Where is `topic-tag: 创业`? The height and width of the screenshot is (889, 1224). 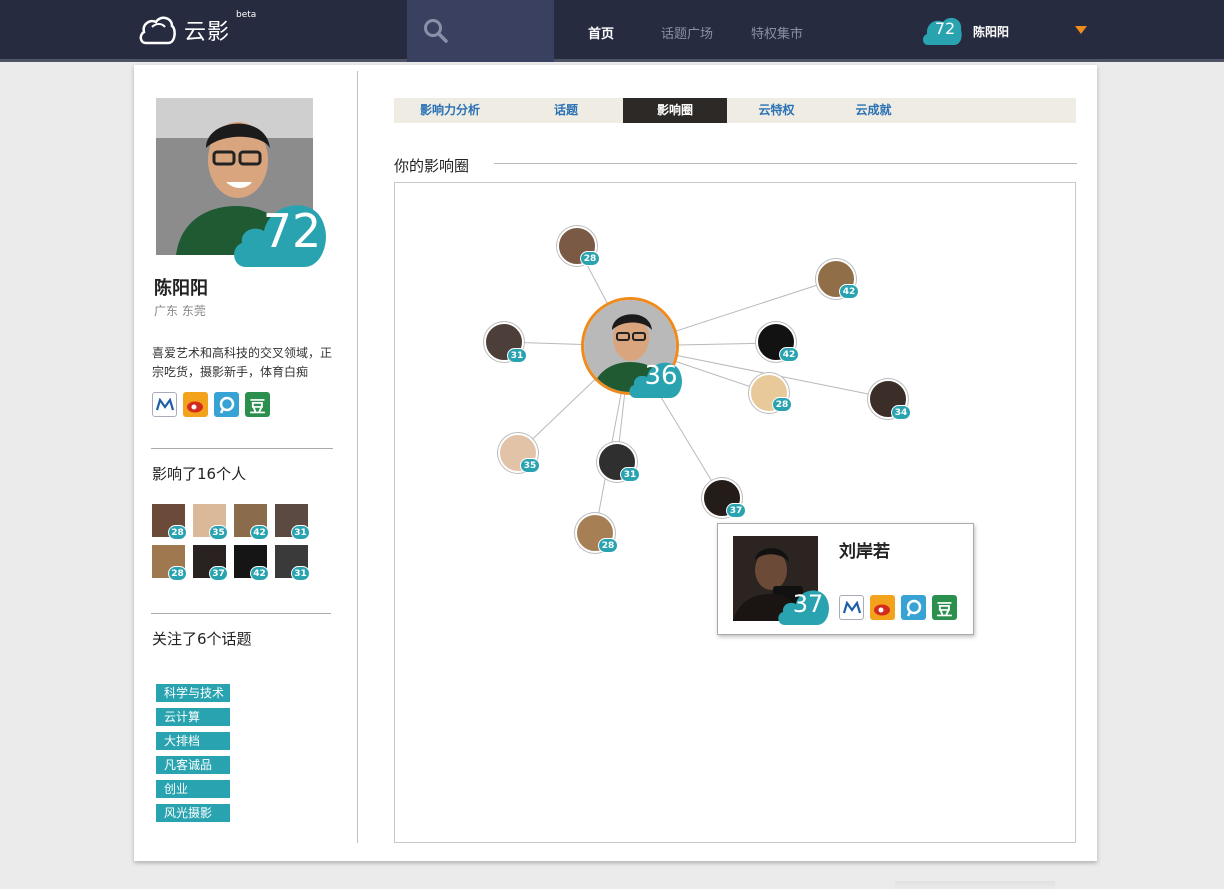
topic-tag: 创业 is located at coordinates (193, 789).